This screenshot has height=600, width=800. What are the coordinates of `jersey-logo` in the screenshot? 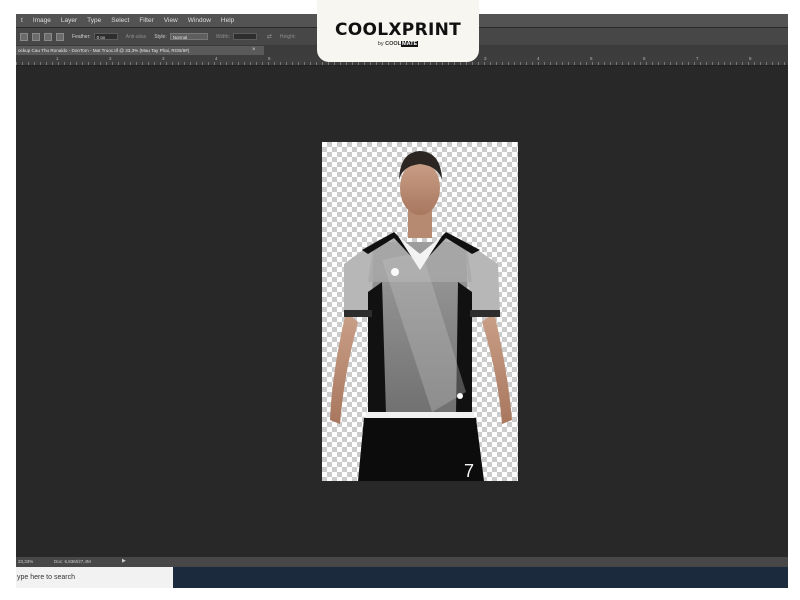 It's located at (395, 272).